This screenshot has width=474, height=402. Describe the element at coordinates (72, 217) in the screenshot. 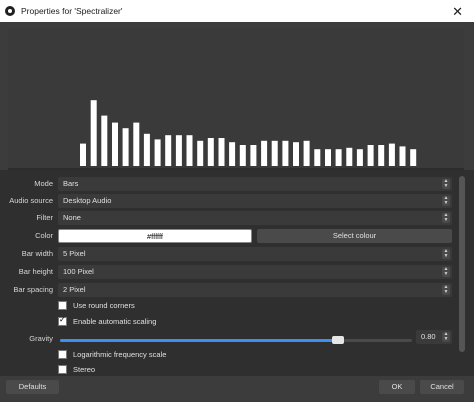

I see `filter-value: None` at that location.